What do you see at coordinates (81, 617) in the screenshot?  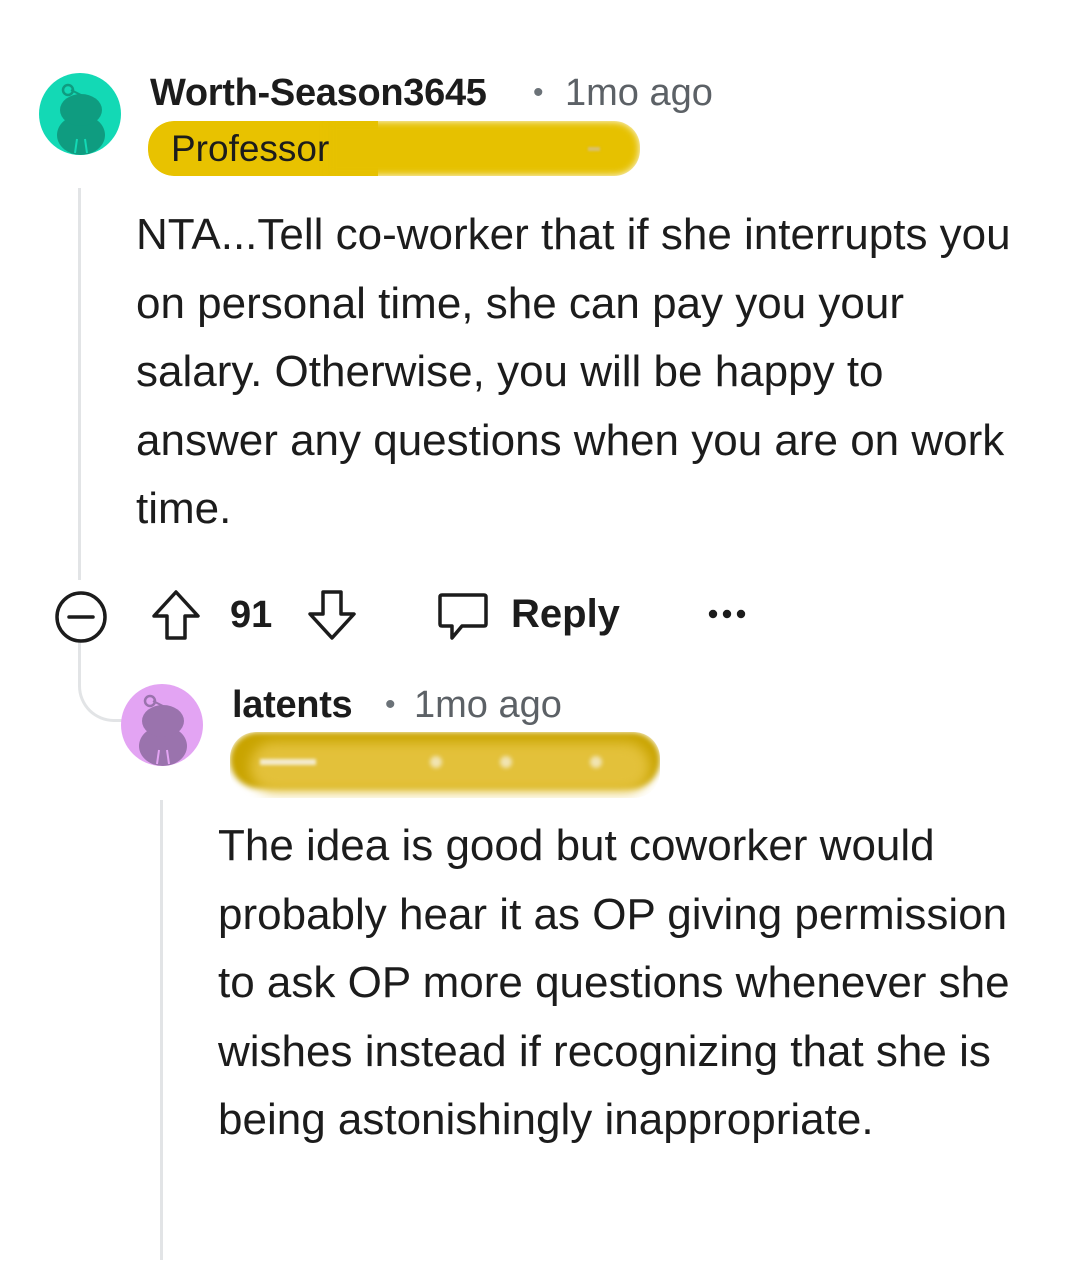 I see `collapse-minus-icon` at bounding box center [81, 617].